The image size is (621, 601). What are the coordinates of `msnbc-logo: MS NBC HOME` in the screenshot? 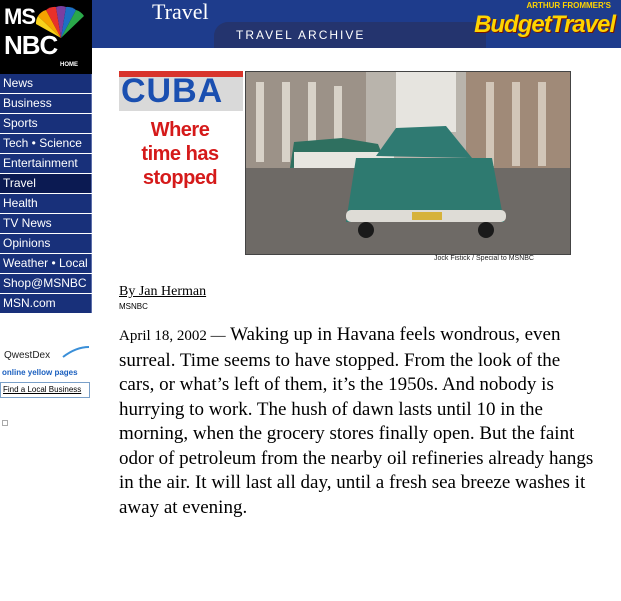 It's located at (46, 37).